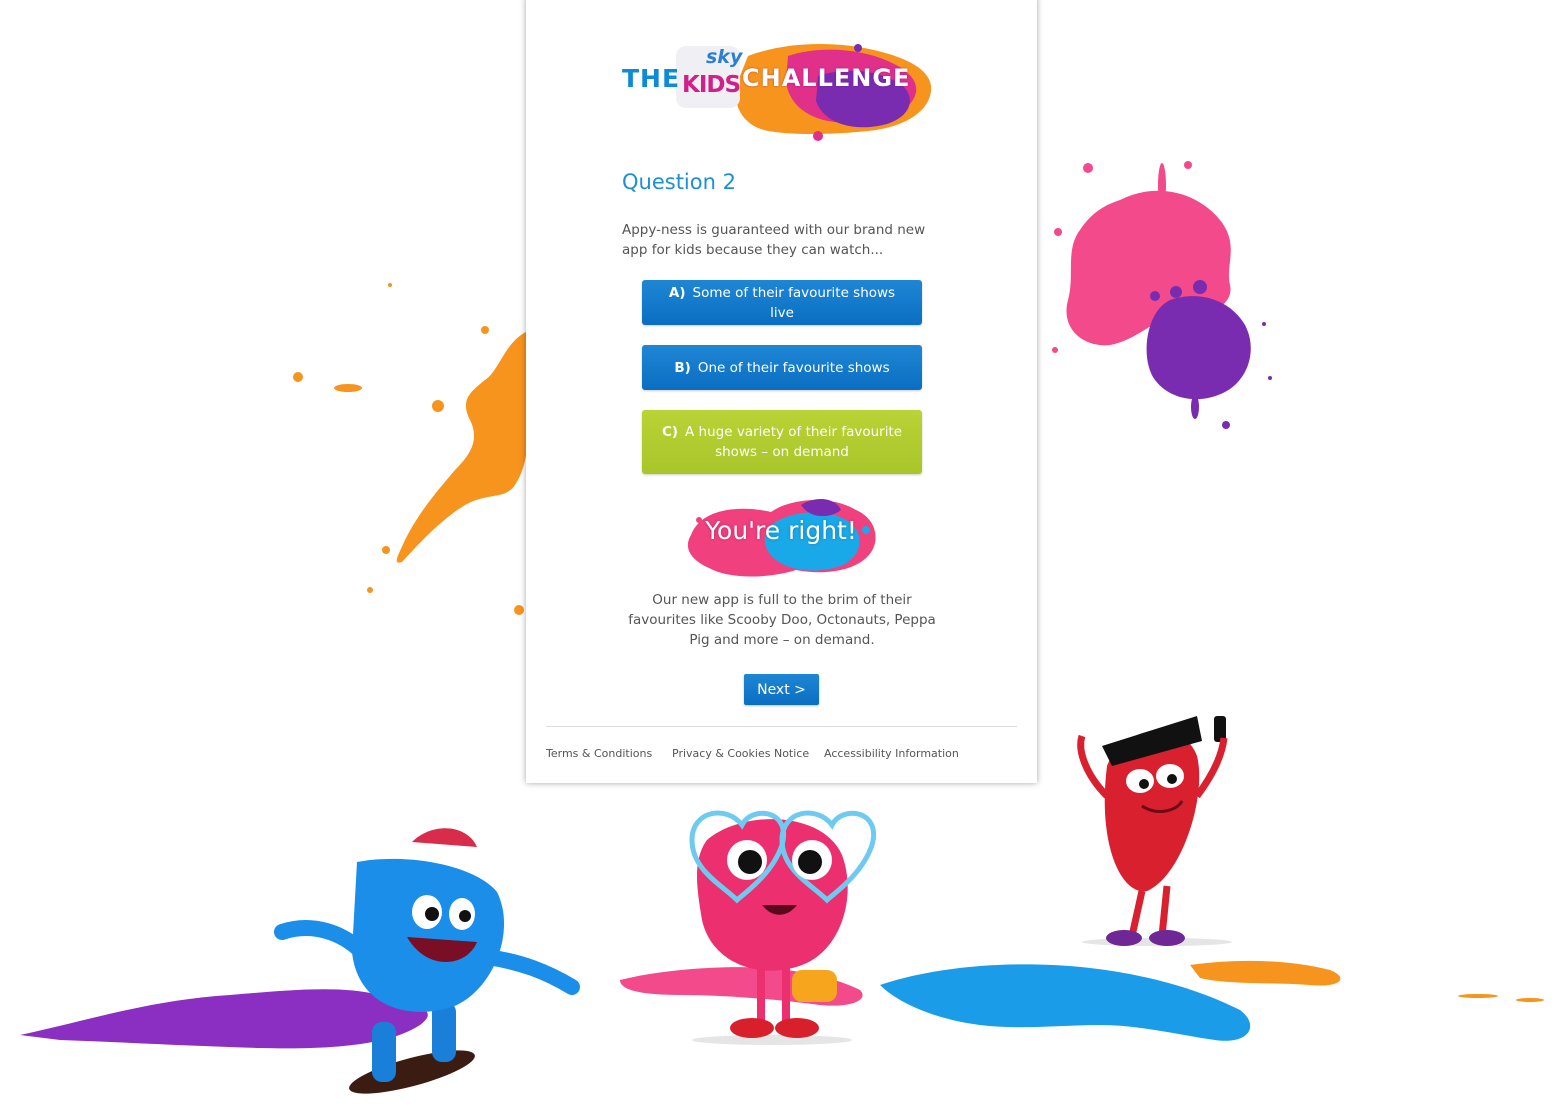 Image resolution: width=1568 pixels, height=1114 pixels. What do you see at coordinates (677, 292) in the screenshot?
I see `answer-a-letter: A)` at bounding box center [677, 292].